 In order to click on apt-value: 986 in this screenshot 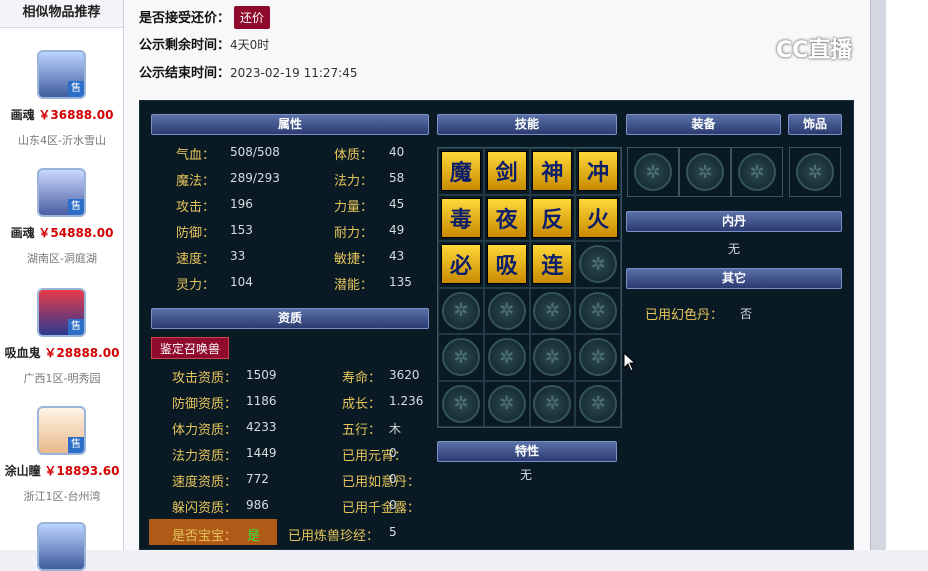, I will do `click(257, 505)`.